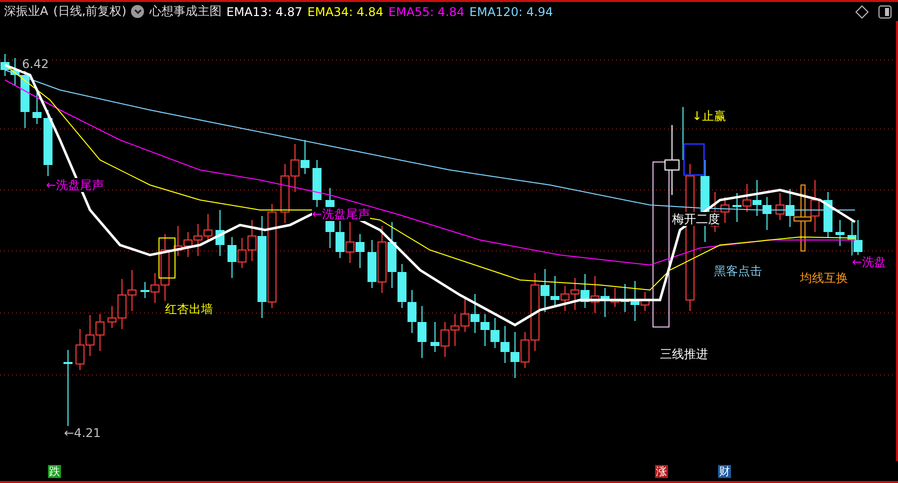 The width and height of the screenshot is (898, 483). What do you see at coordinates (738, 271) in the screenshot?
I see `chart-annotation: 黑客点击` at bounding box center [738, 271].